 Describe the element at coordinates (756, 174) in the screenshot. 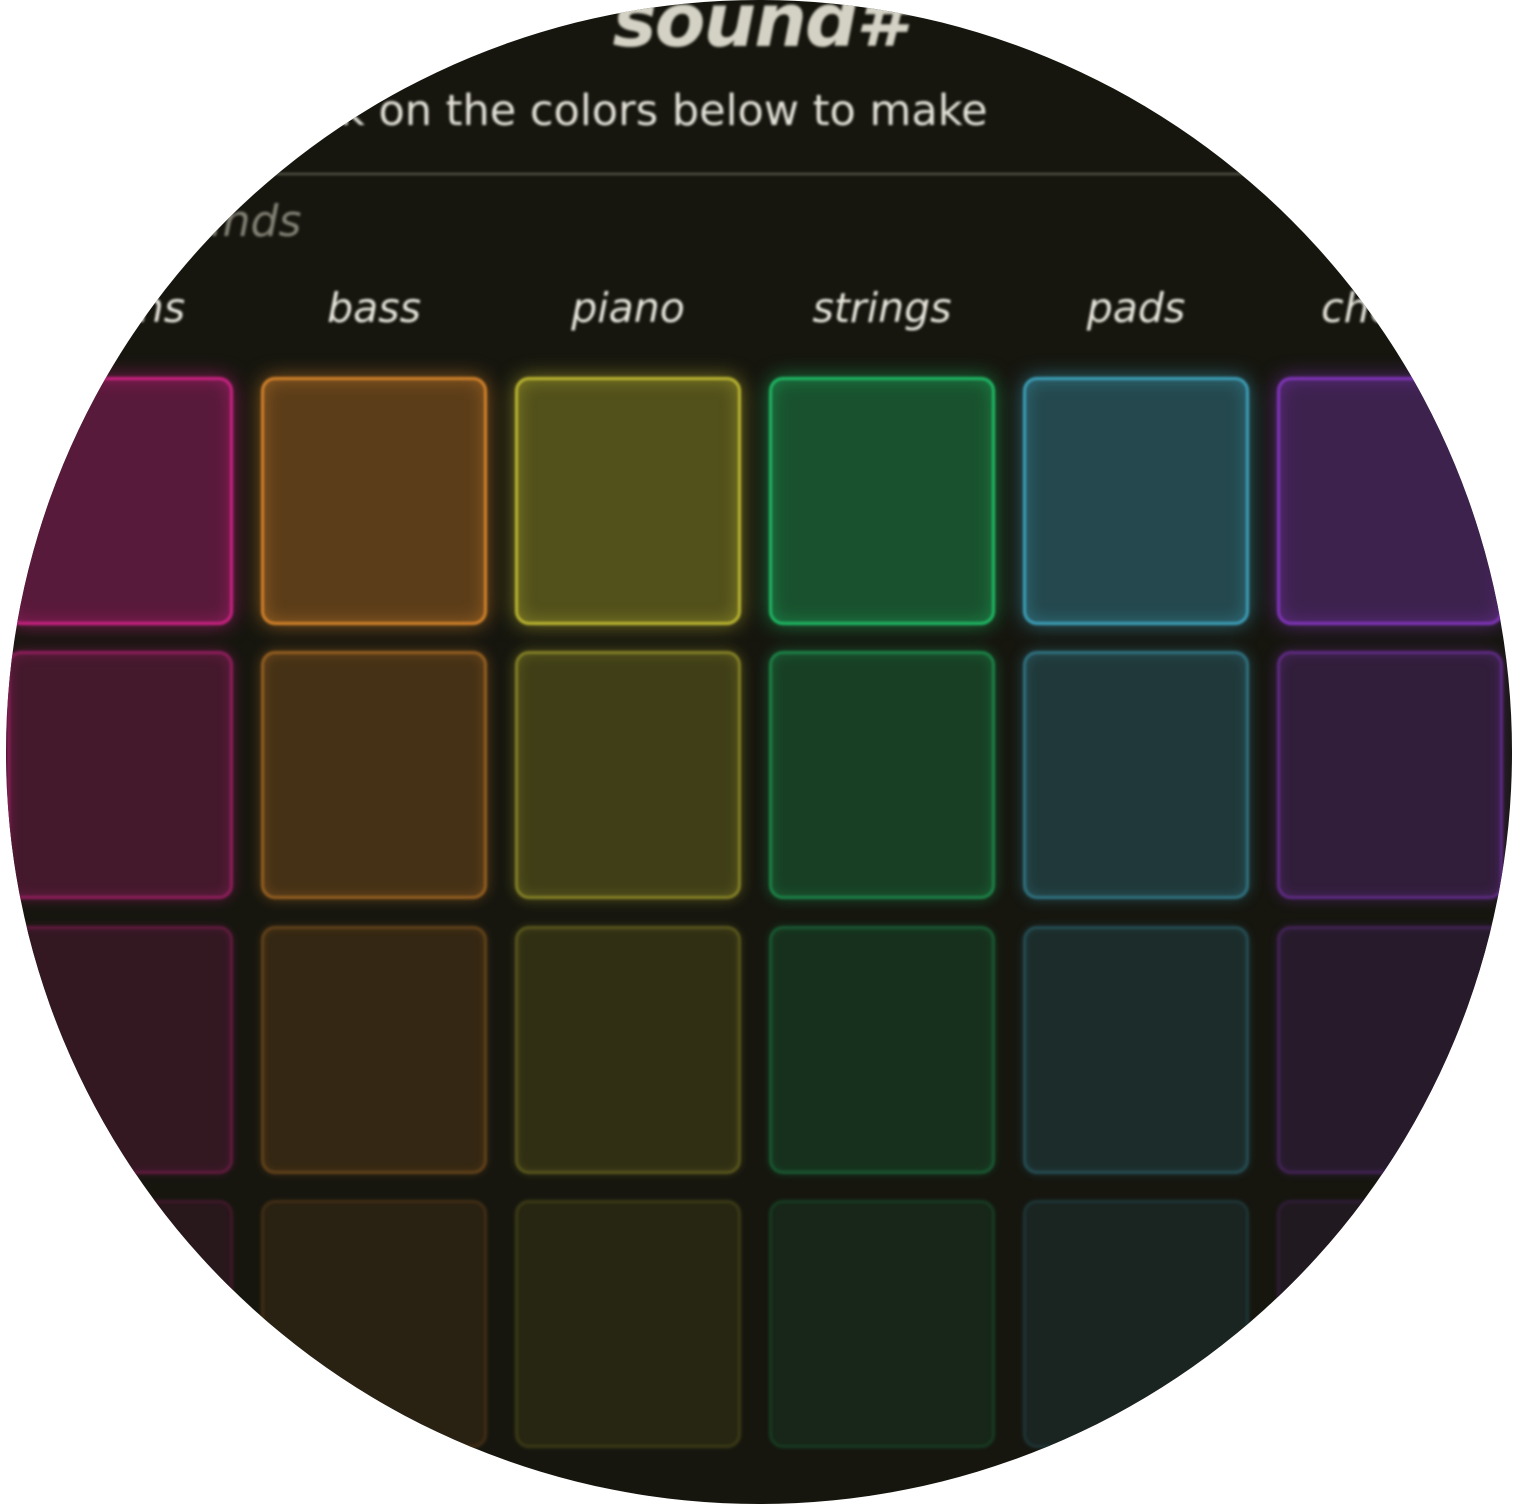

I see `divider` at that location.